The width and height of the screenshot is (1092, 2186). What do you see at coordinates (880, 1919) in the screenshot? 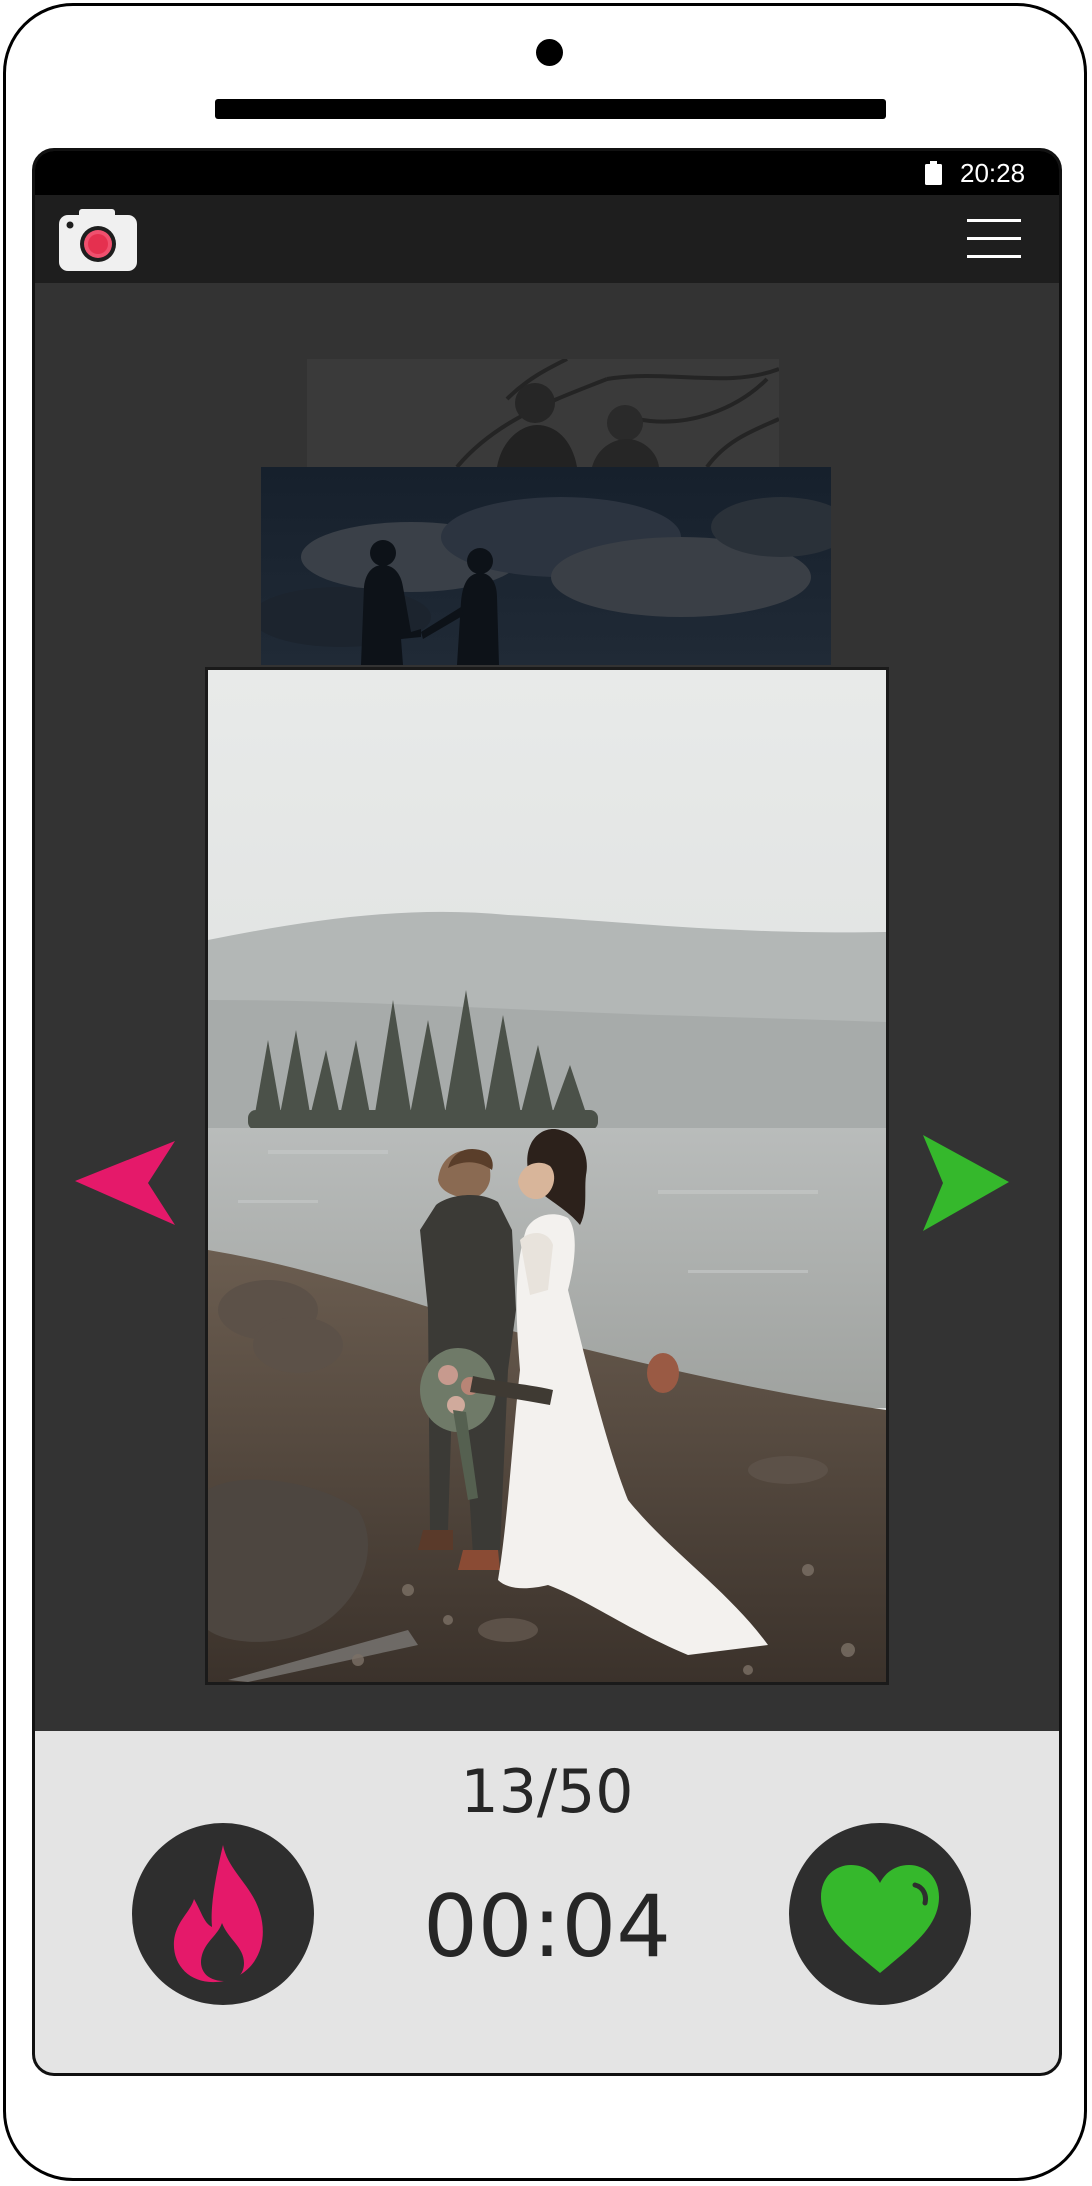
I see `heart-icon` at bounding box center [880, 1919].